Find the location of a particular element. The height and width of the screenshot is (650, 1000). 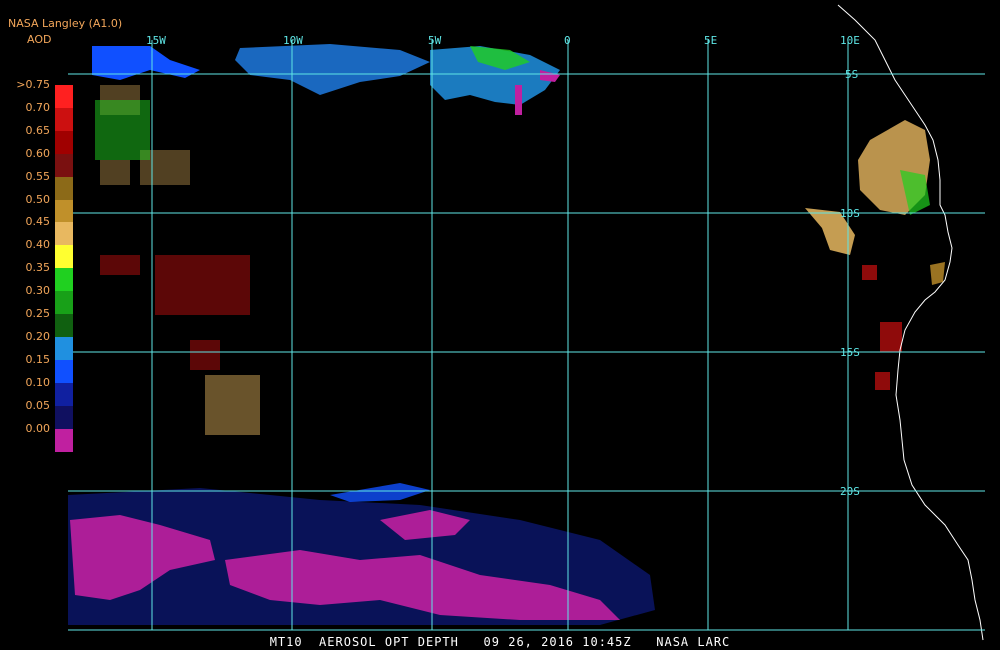

lat-label: 15S is located at coordinates (850, 352).